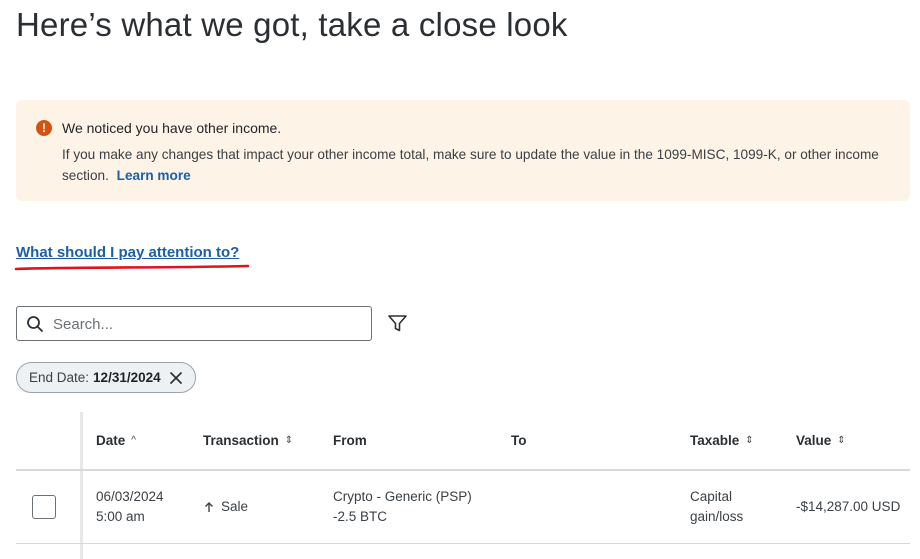 The height and width of the screenshot is (559, 920). What do you see at coordinates (132, 267) in the screenshot?
I see `red-underline-annotation` at bounding box center [132, 267].